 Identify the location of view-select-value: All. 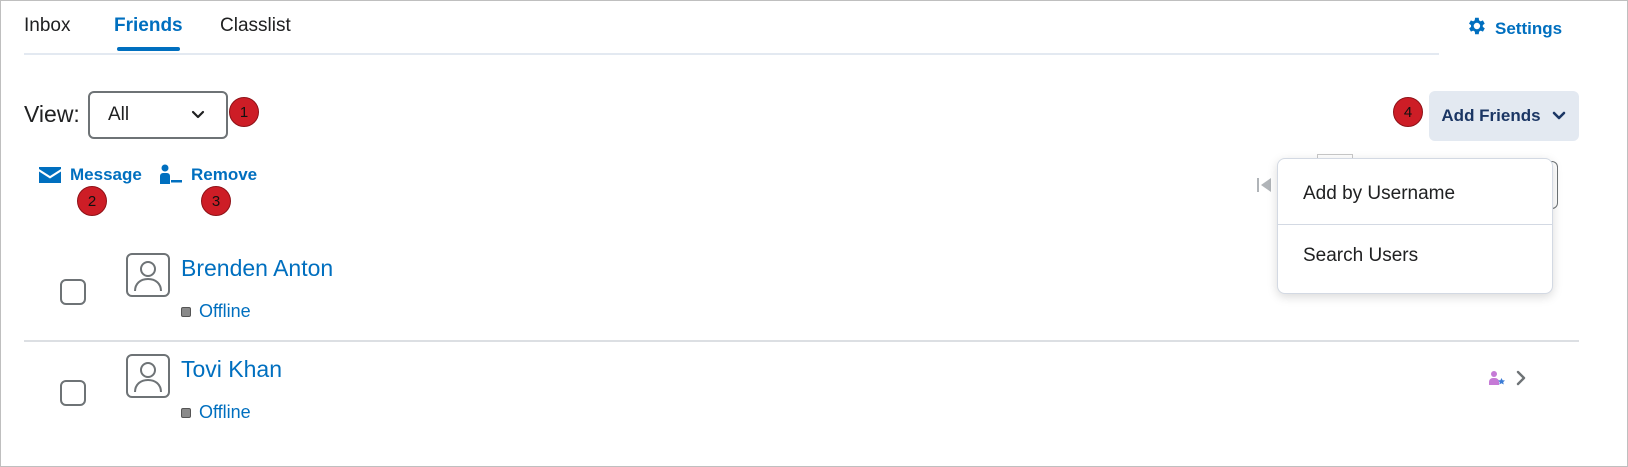
(119, 114).